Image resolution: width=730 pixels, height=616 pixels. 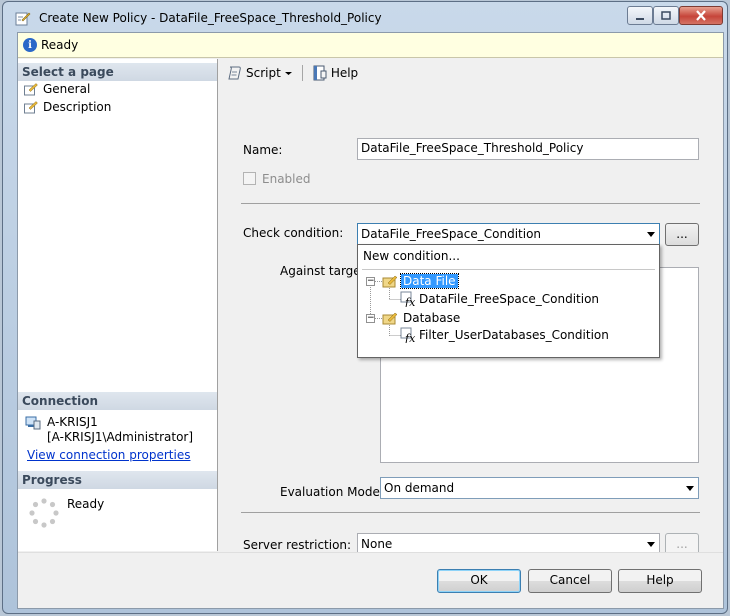 What do you see at coordinates (539, 488) in the screenshot?
I see `evaluation-mode-combo: On demand` at bounding box center [539, 488].